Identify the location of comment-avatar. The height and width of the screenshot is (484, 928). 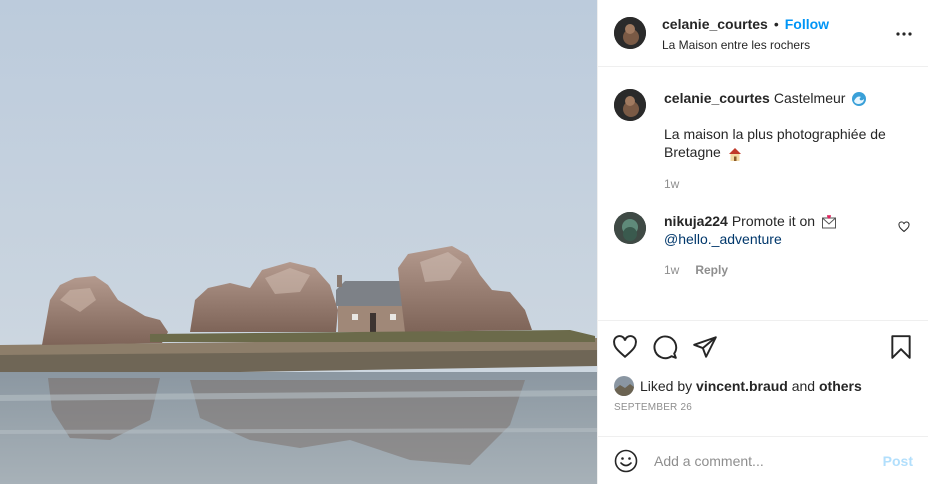
(630, 227).